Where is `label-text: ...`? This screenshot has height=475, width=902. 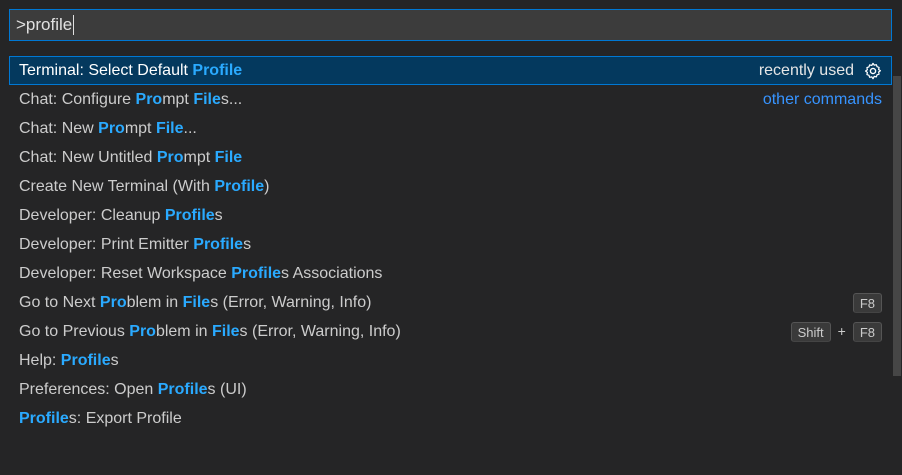
label-text: ... is located at coordinates (190, 128).